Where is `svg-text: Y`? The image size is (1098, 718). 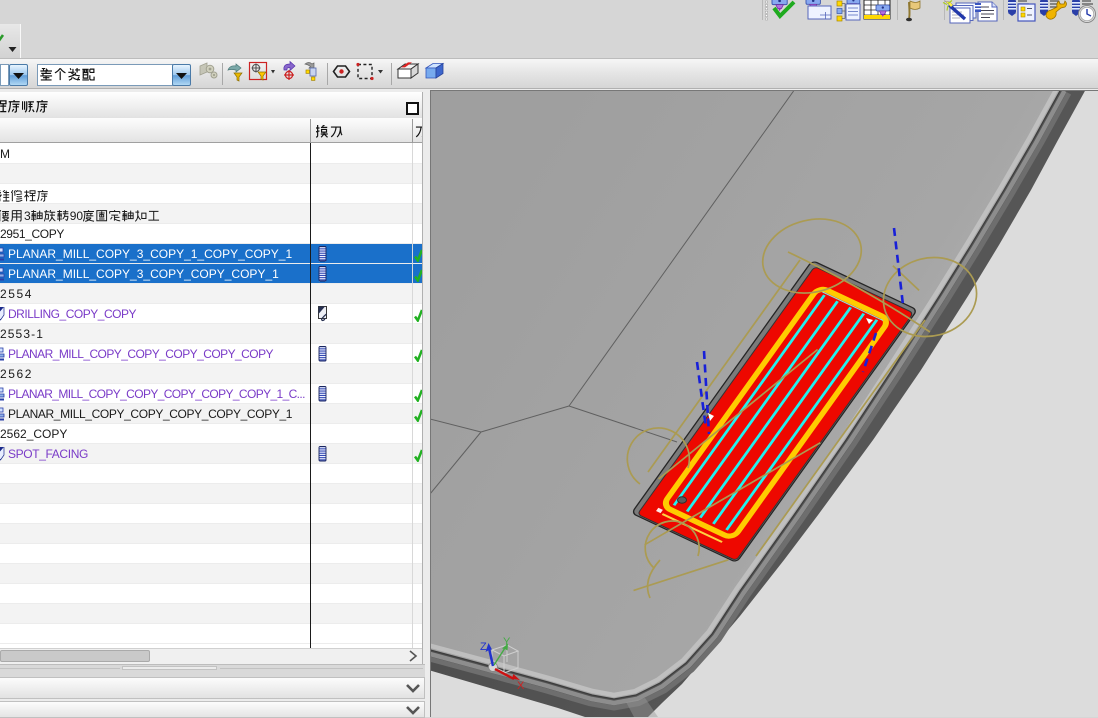 svg-text: Y is located at coordinates (507, 642).